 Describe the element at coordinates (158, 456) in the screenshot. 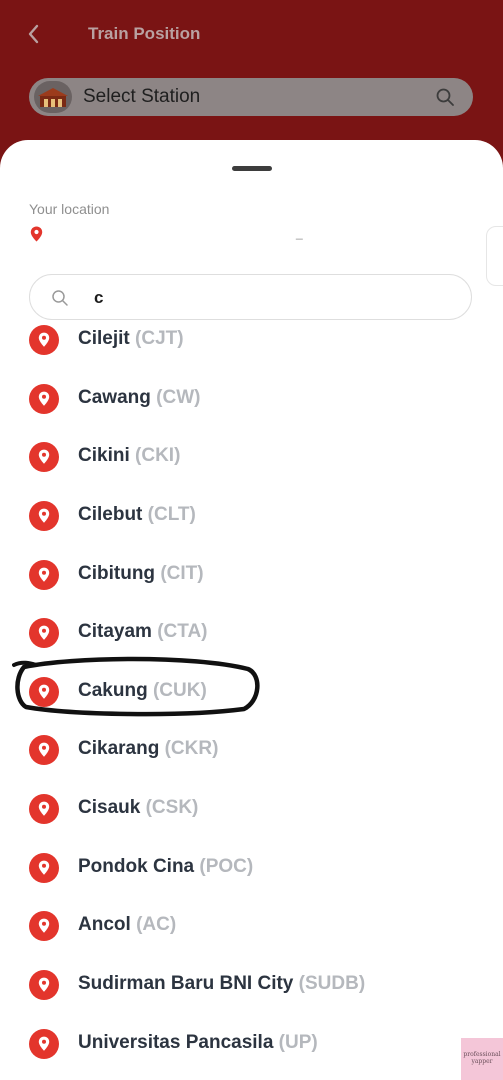

I see `station-code: (CKI)` at that location.